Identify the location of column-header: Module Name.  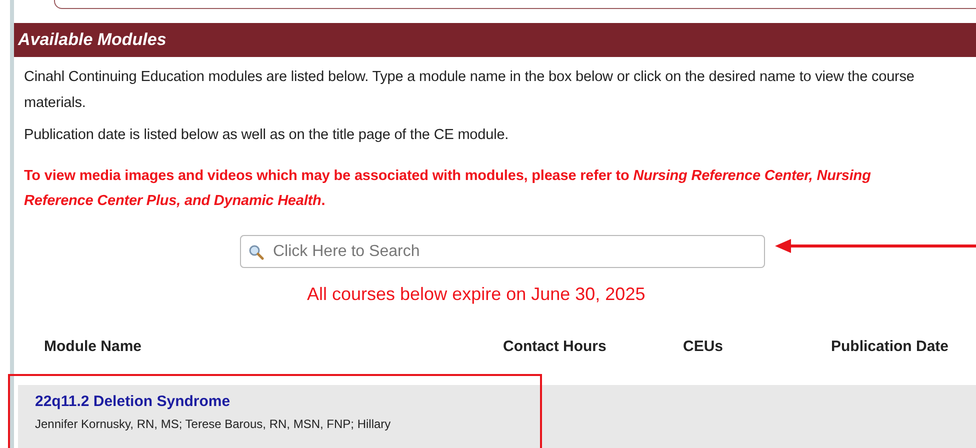
(93, 346).